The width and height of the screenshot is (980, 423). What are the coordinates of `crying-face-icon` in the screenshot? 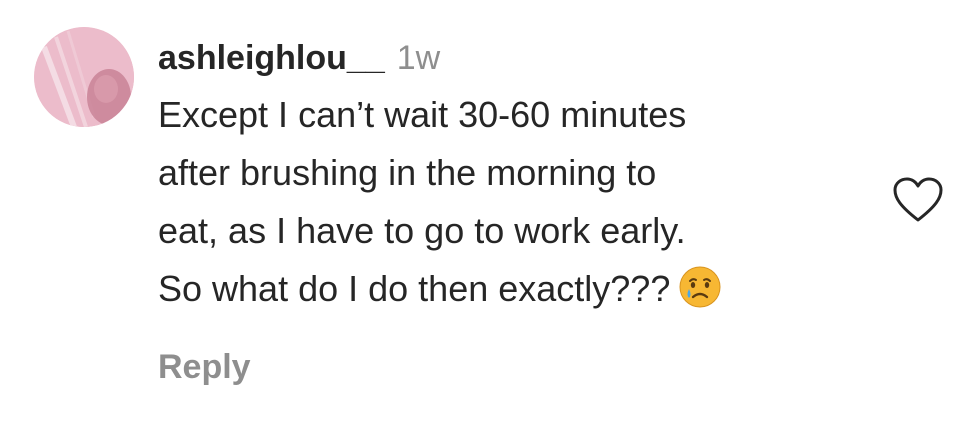 It's located at (700, 287).